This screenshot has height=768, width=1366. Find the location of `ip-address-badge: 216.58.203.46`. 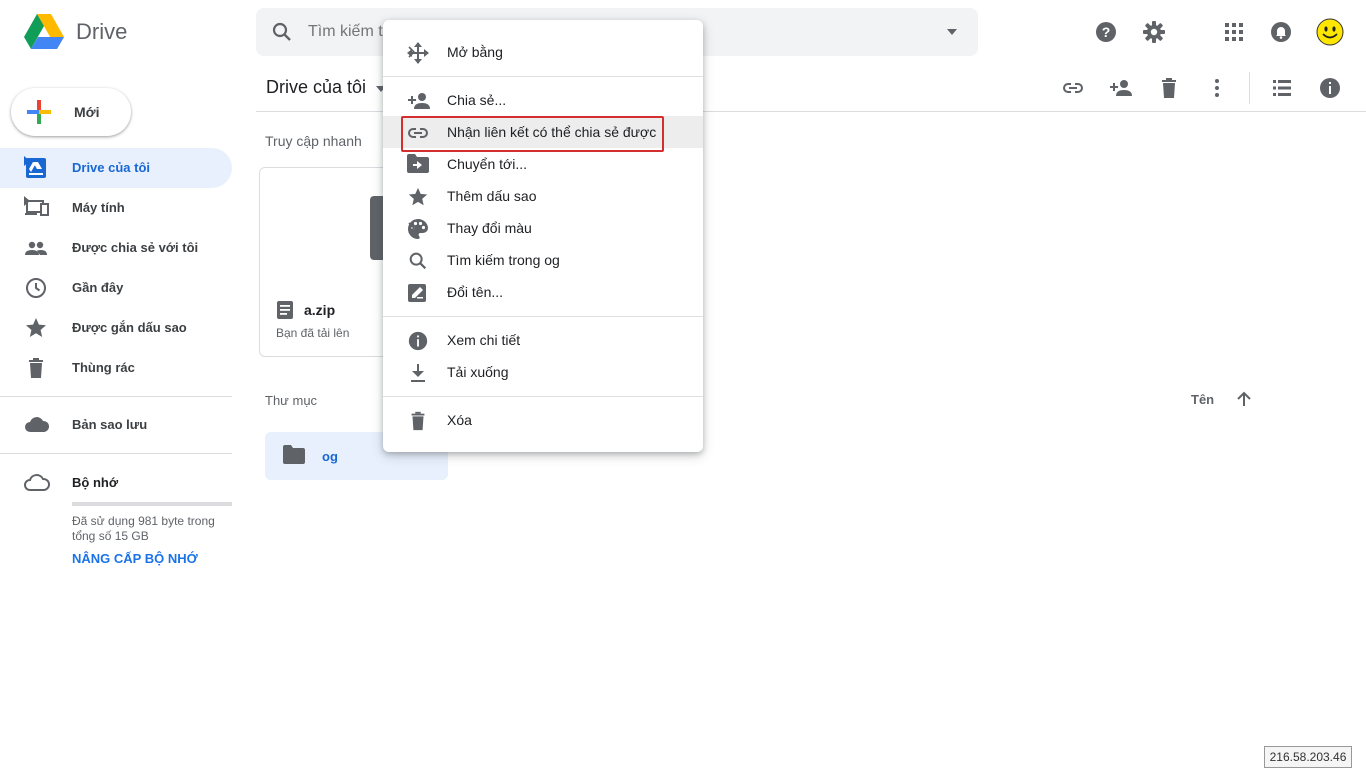

ip-address-badge: 216.58.203.46 is located at coordinates (1308, 757).